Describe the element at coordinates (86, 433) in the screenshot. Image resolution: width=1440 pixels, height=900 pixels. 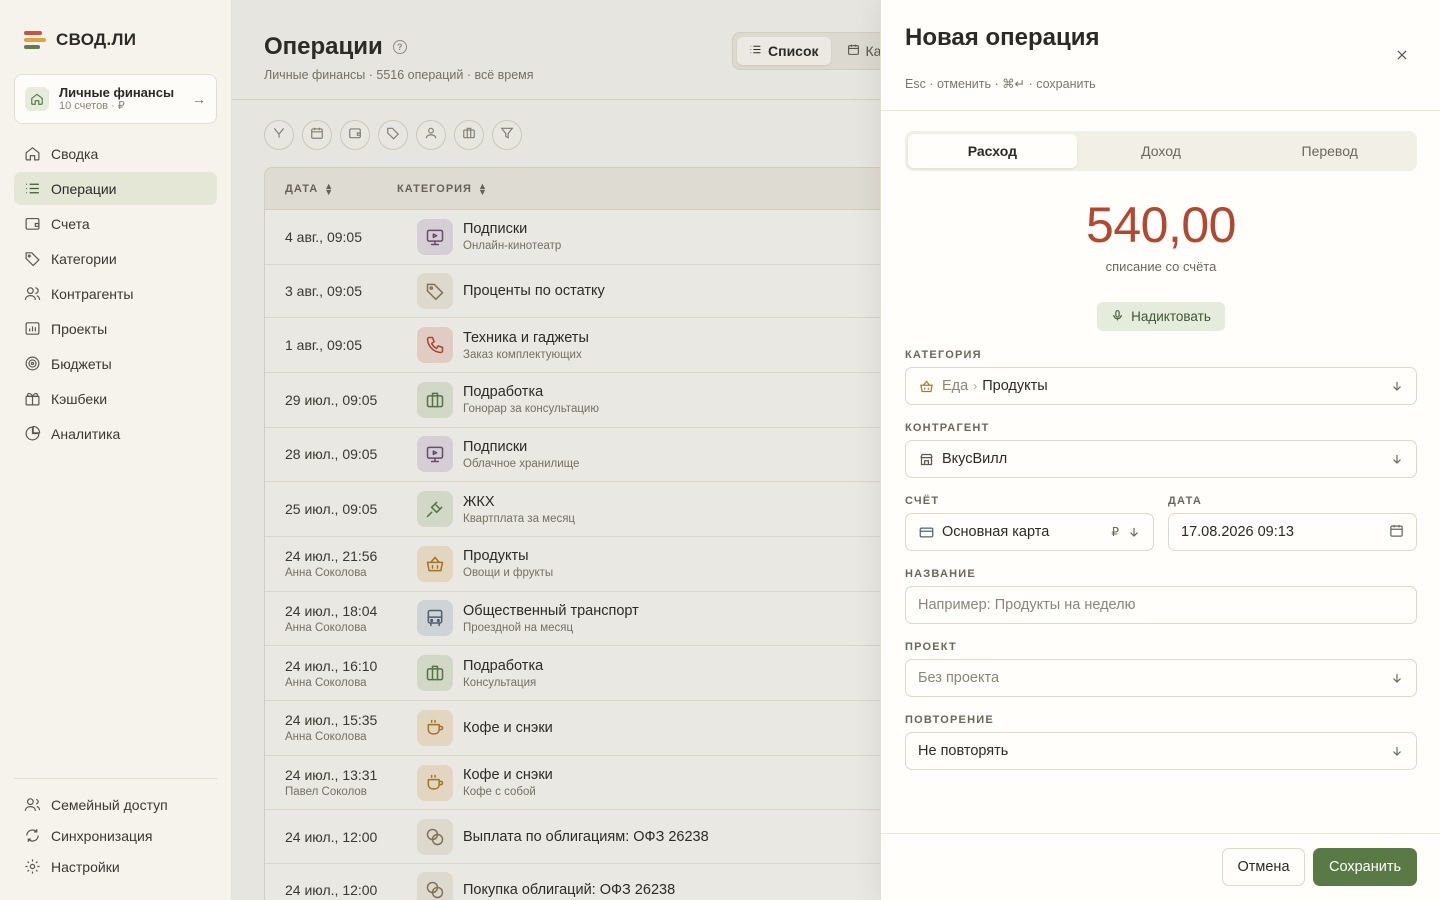
I see `sidebar-item-label: Аналитика` at that location.